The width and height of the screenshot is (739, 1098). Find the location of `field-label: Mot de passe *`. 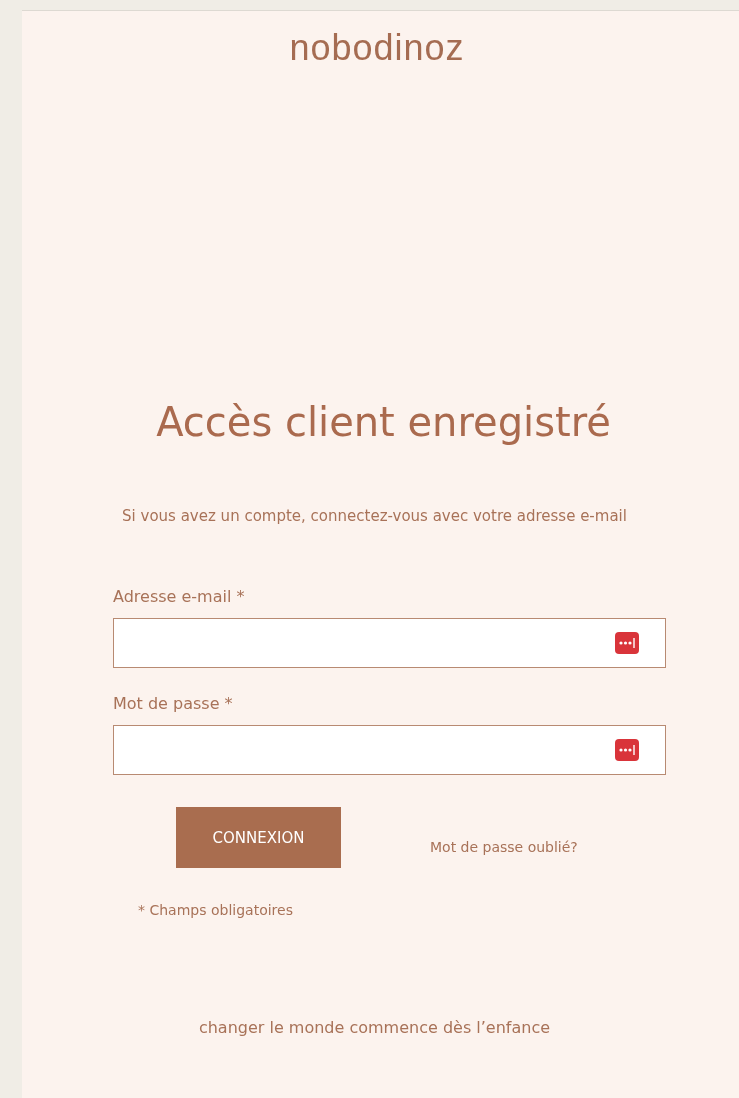

field-label: Mot de passe * is located at coordinates (173, 703).